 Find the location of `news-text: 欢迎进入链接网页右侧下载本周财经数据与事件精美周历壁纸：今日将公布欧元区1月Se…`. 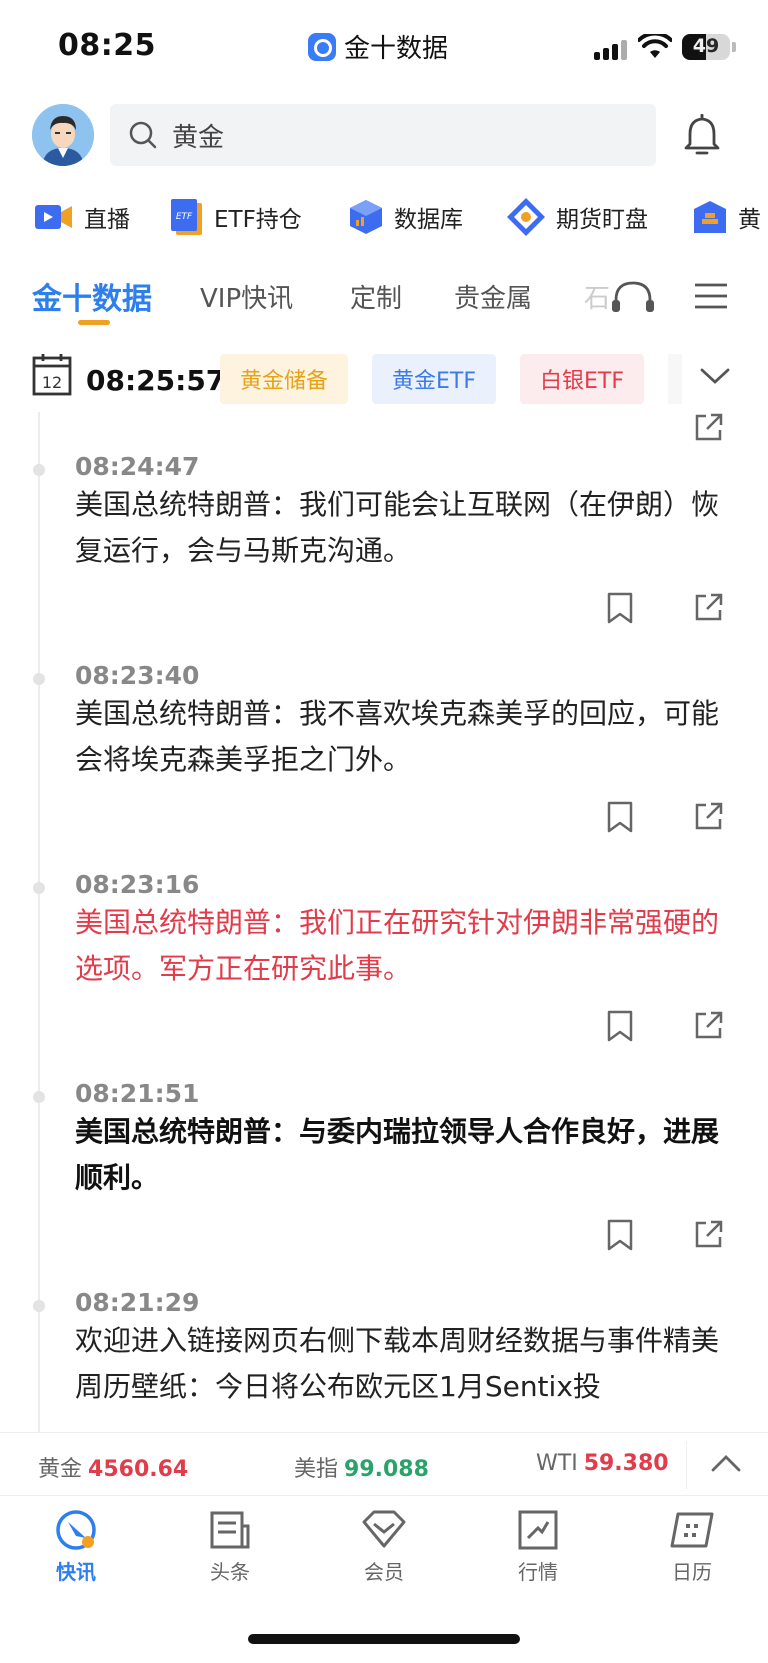

news-text: 欢迎进入链接网页右侧下载本周财经数据与事件精美周历壁纸：今日将公布欧元区1月Se… is located at coordinates (397, 1363).